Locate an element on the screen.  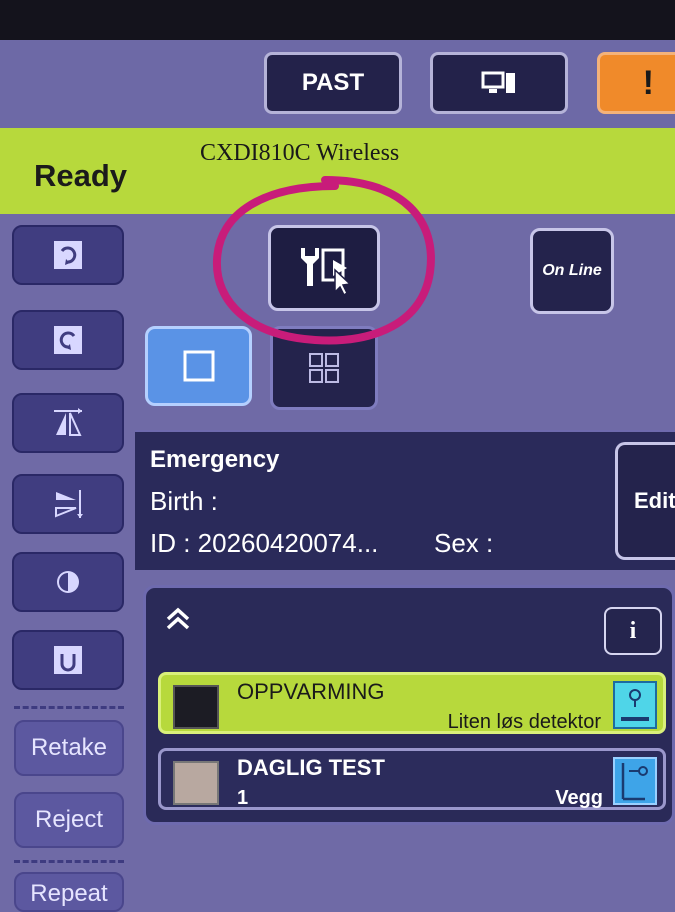
reset-image-button is located at coordinates (68, 660).